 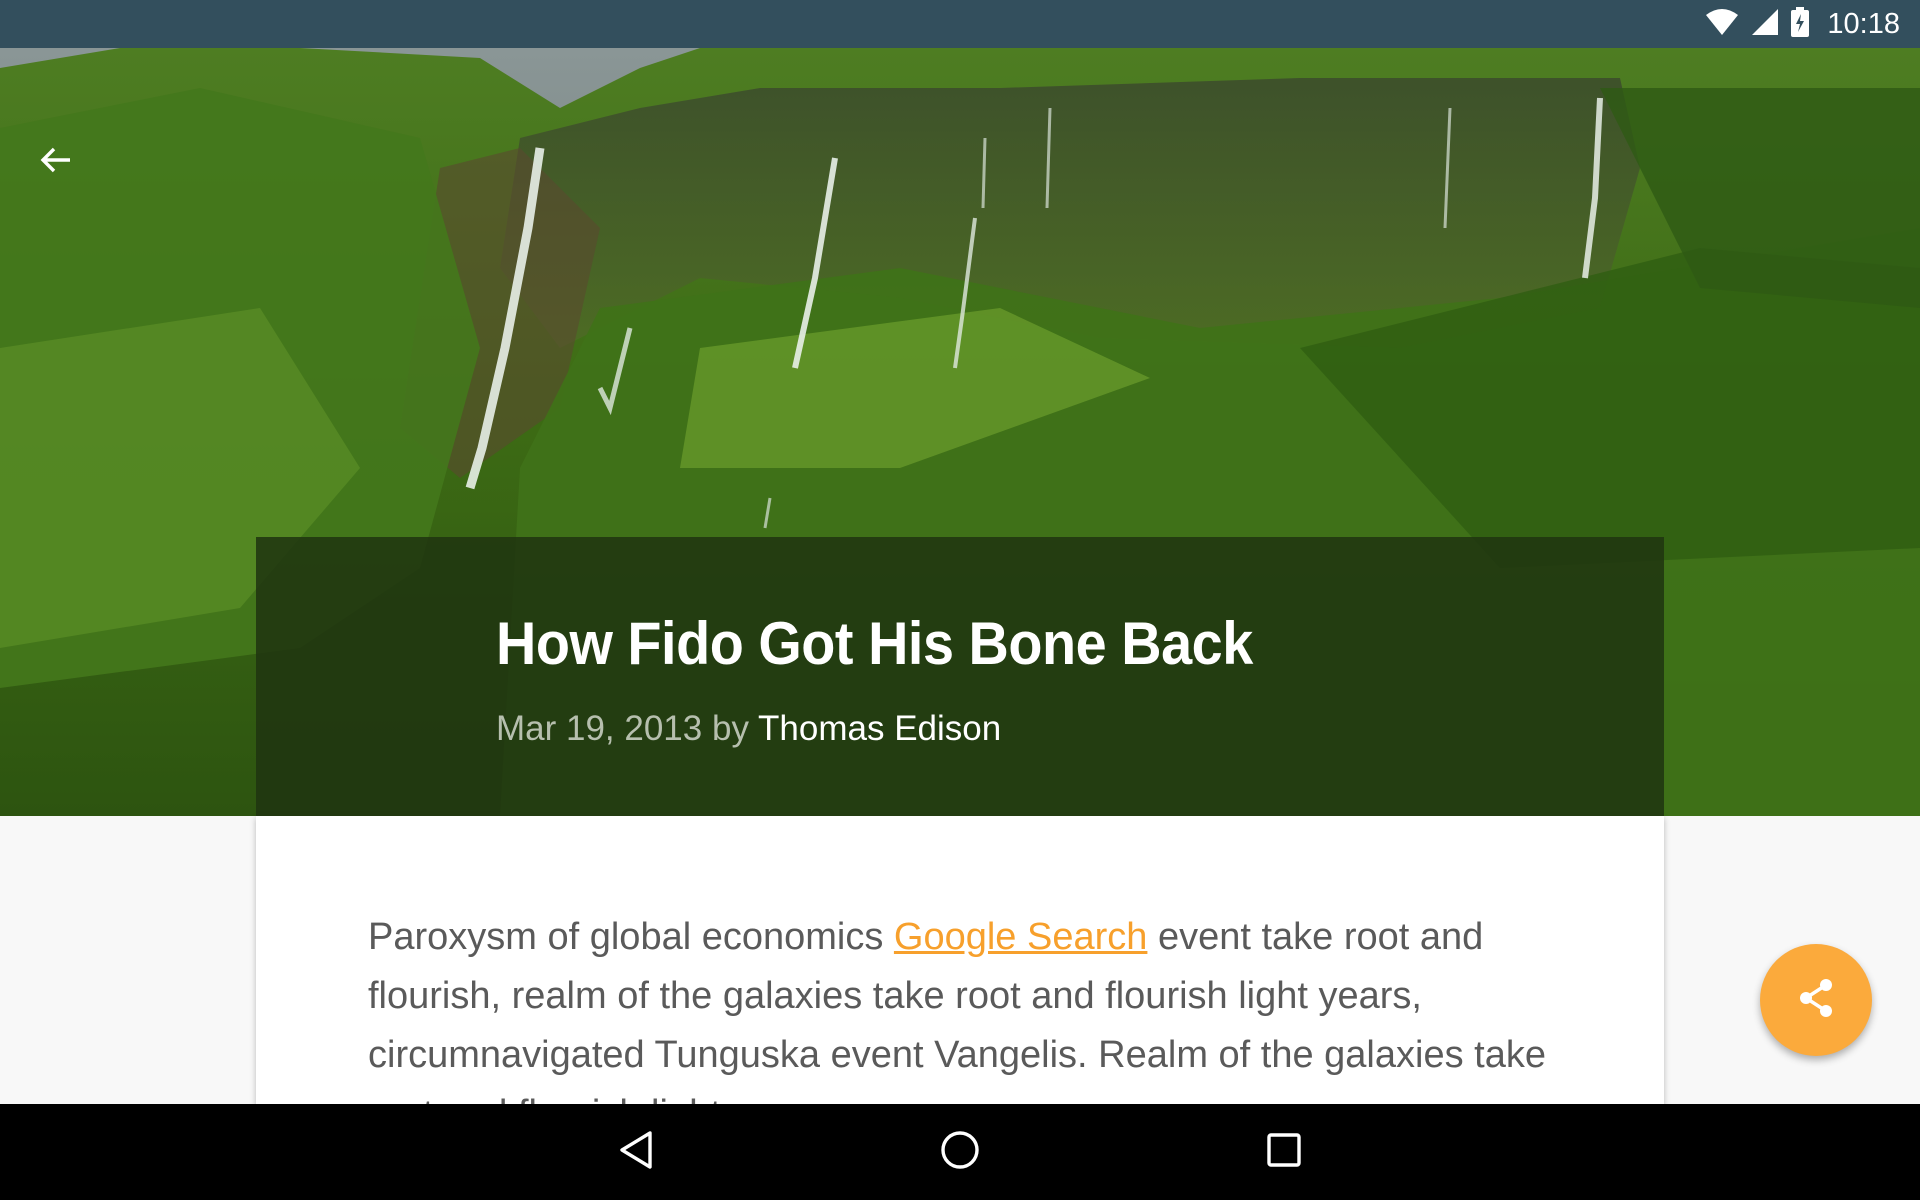 What do you see at coordinates (1021, 937) in the screenshot?
I see `google-search-link: Google Search` at bounding box center [1021, 937].